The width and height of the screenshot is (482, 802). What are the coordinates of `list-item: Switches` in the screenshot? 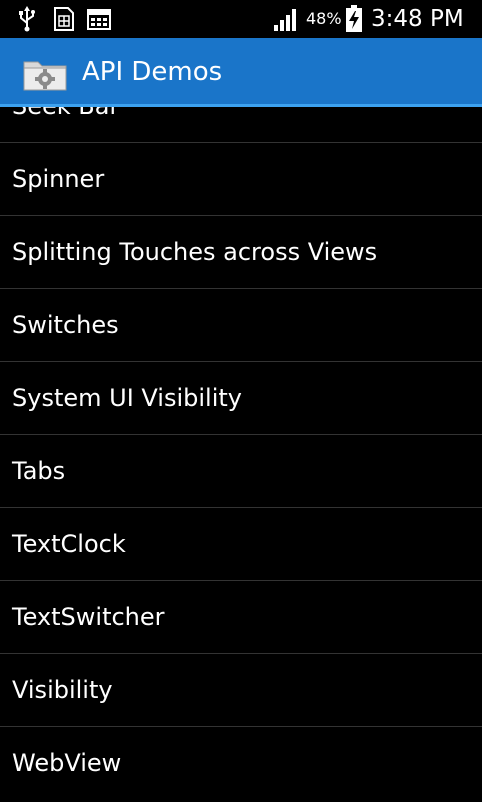 It's located at (241, 325).